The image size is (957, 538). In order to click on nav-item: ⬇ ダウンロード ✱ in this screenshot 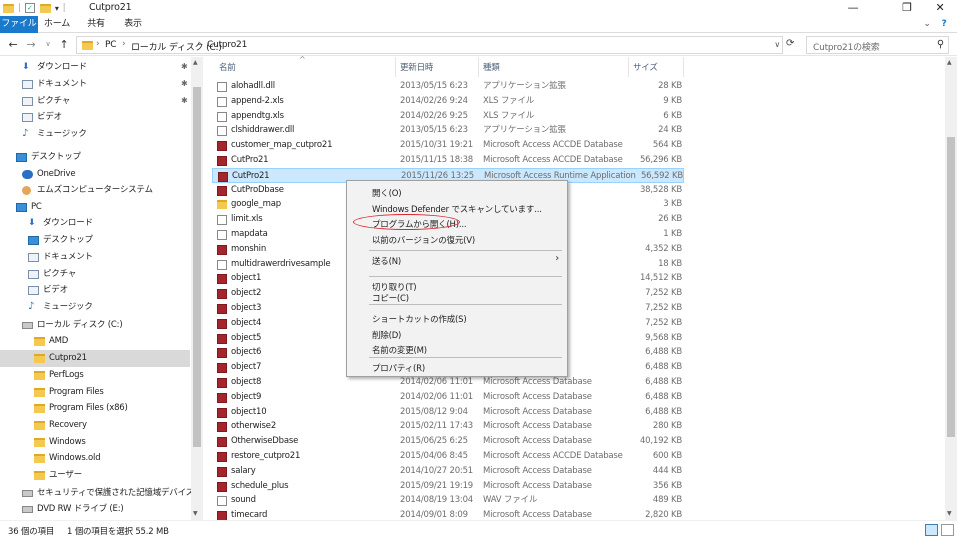, I will do `click(95, 67)`.